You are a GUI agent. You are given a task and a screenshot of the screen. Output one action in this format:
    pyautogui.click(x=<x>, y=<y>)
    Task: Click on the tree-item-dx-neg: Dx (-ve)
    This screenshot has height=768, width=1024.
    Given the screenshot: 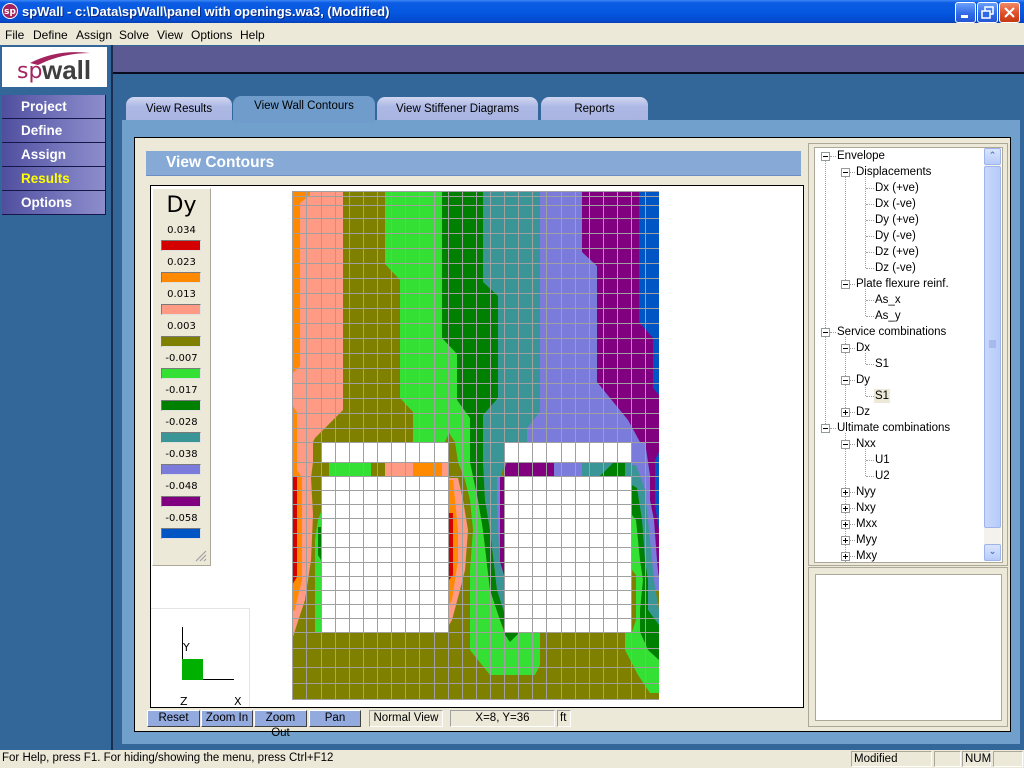 What is the action you would take?
    pyautogui.click(x=899, y=204)
    